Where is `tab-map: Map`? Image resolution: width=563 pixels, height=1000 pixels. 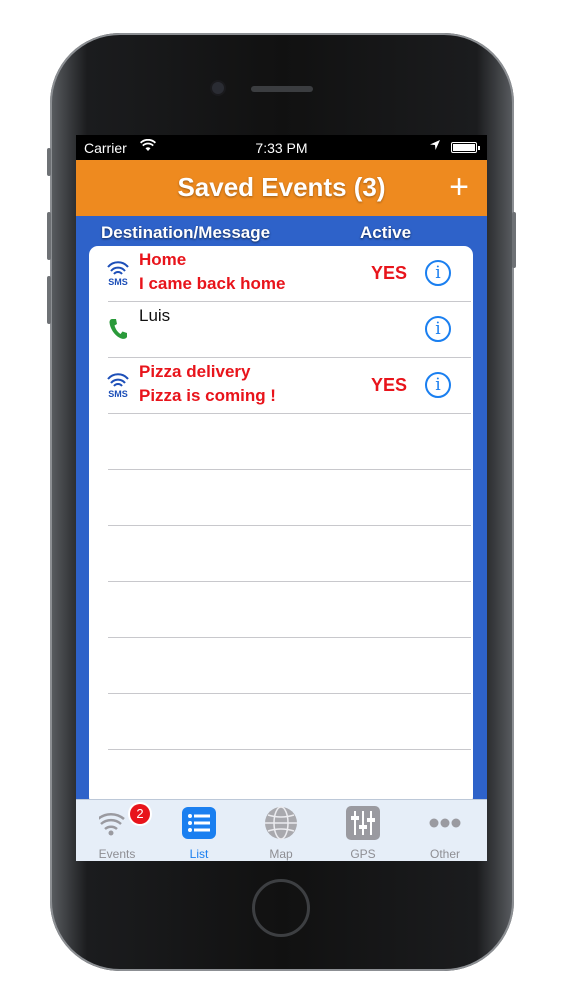
tab-map: Map is located at coordinates (281, 830).